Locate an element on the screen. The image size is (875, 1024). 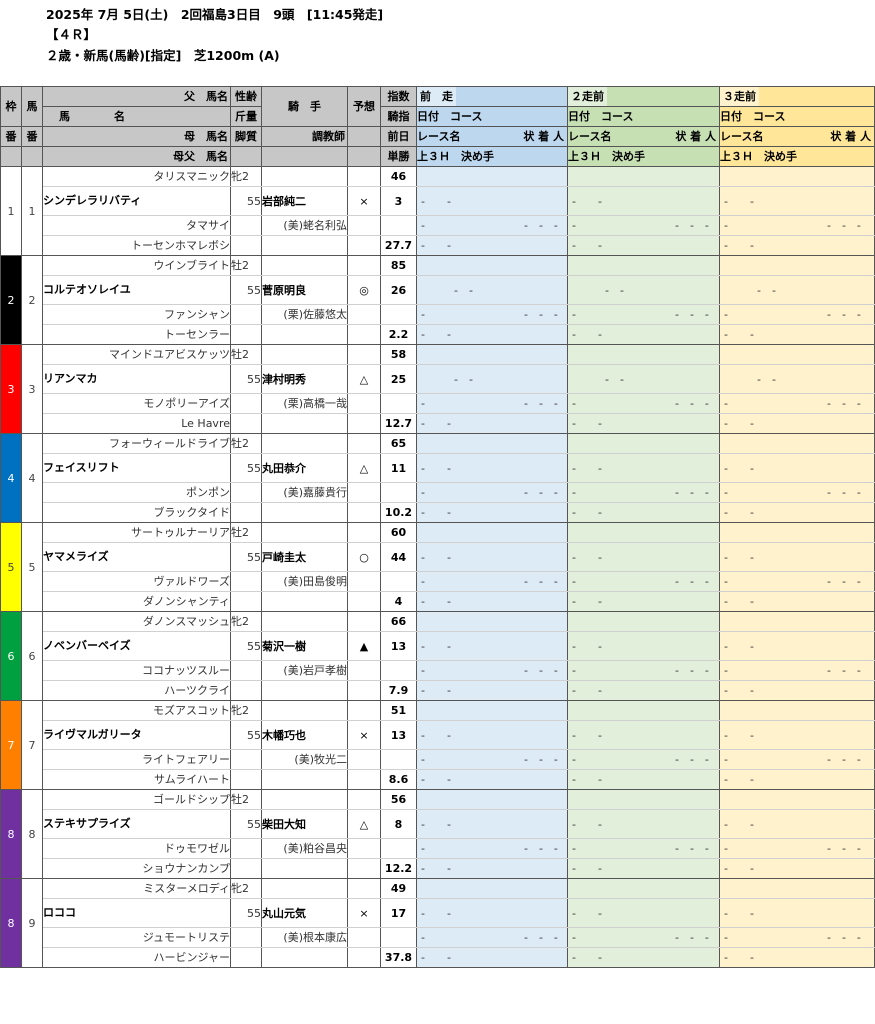
horse-number: 4 is located at coordinates (32, 478).